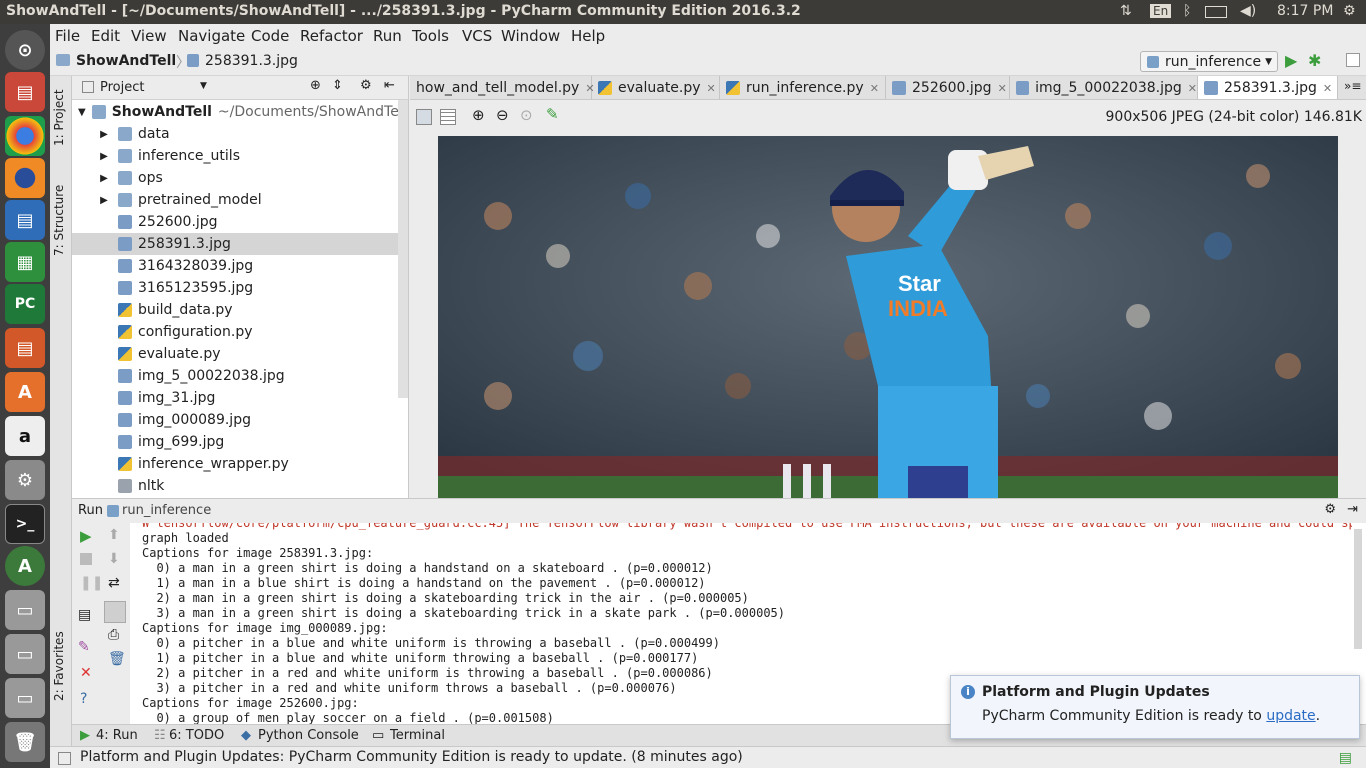  I want to click on run-config-name: run_inference, so click(166, 510).